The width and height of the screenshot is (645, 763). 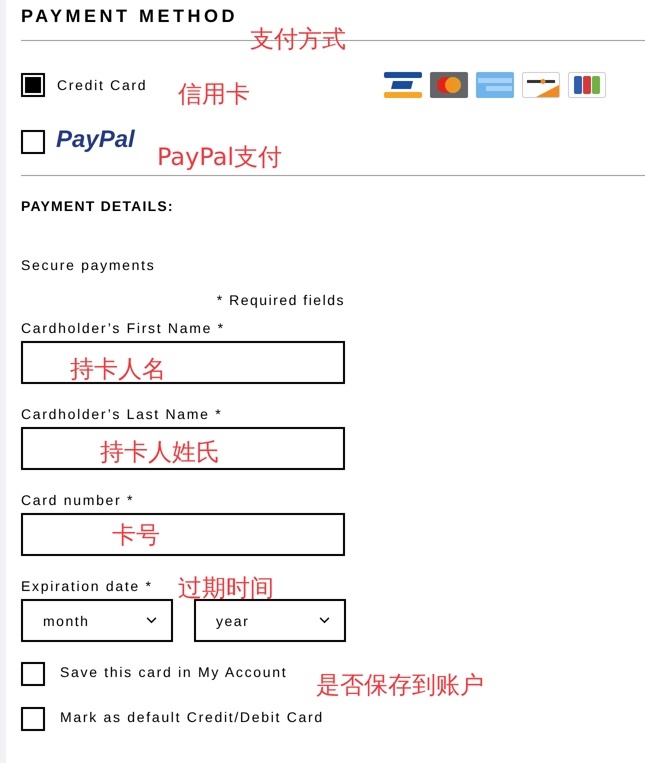 What do you see at coordinates (400, 685) in the screenshot?
I see `annotation-text: 是否保存到账户` at bounding box center [400, 685].